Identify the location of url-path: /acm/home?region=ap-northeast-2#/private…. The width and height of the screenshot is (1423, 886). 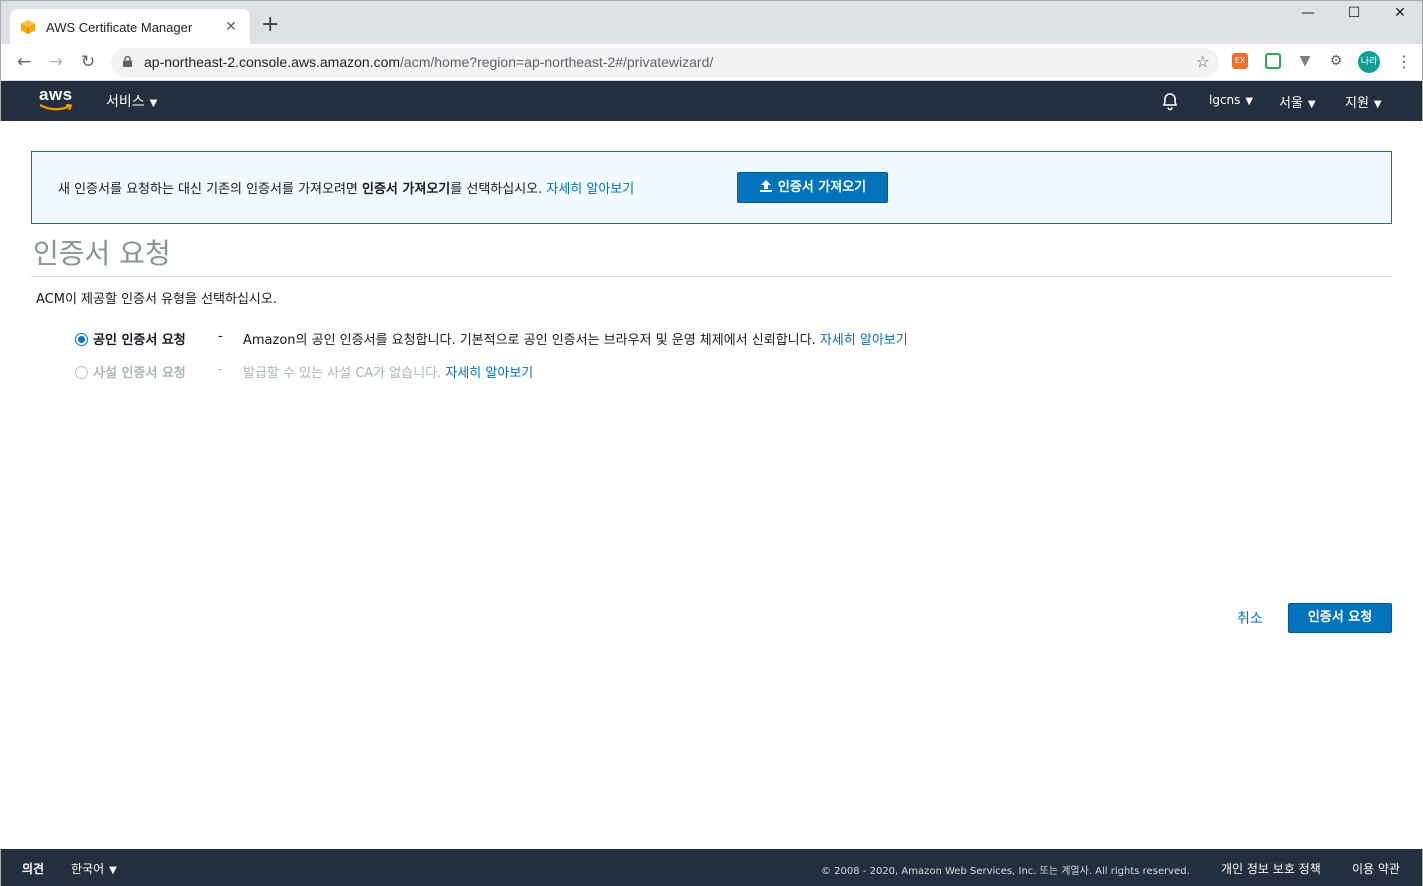
(557, 62).